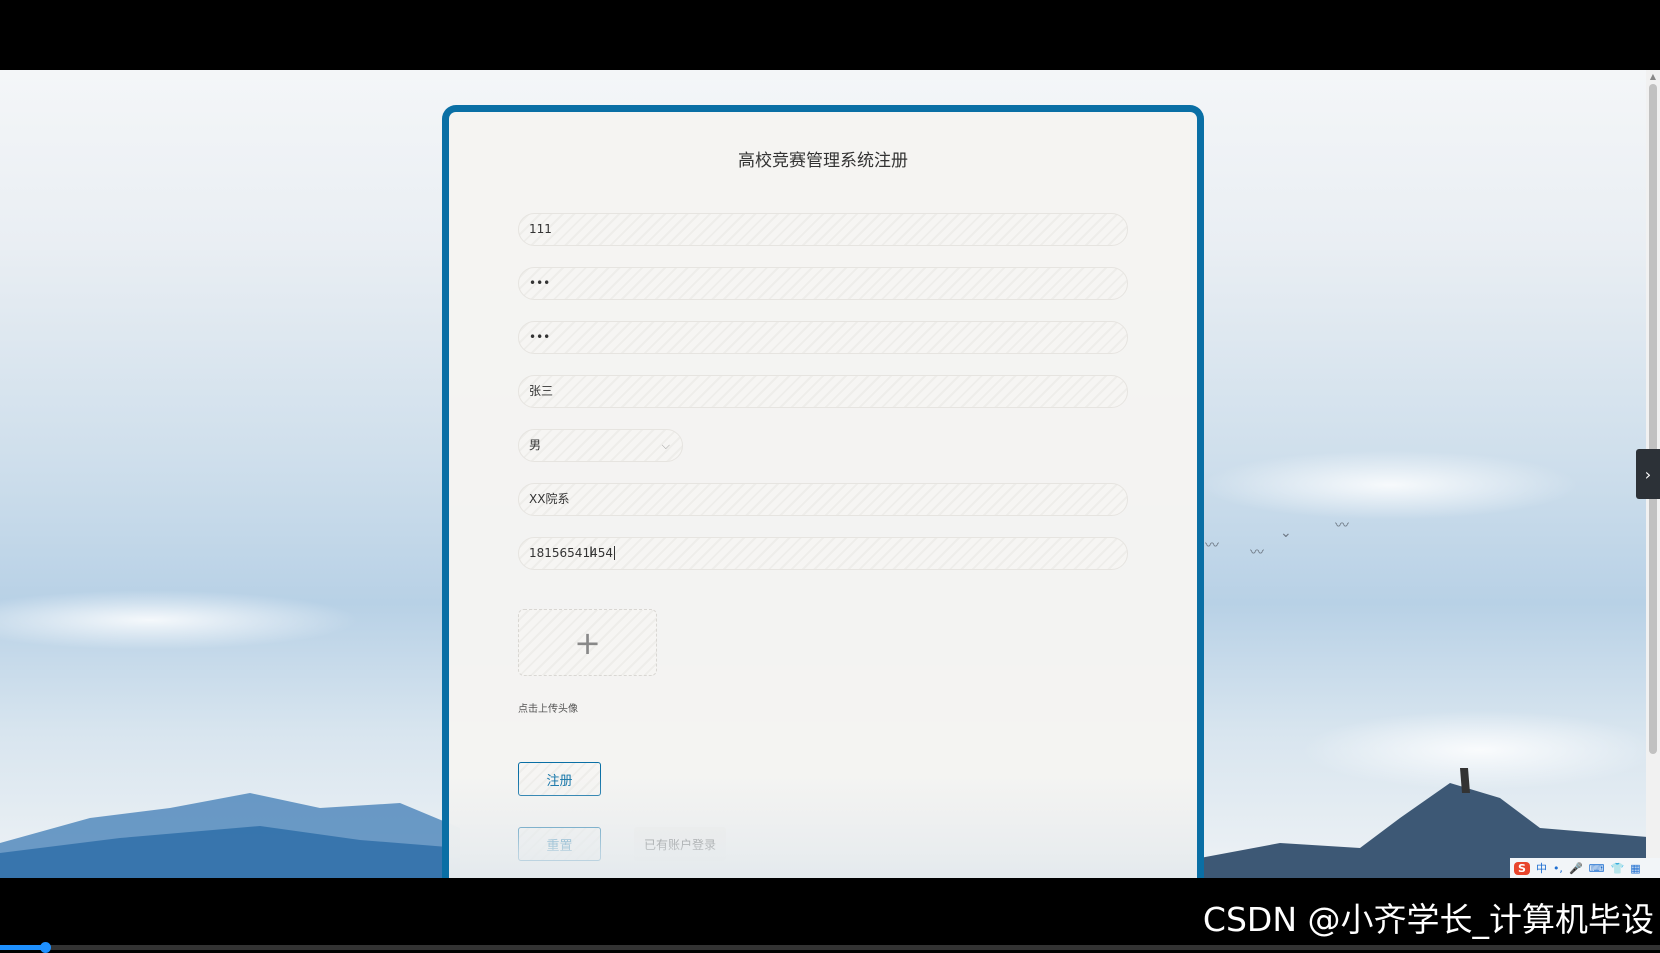 The height and width of the screenshot is (953, 1660). I want to click on login-link: 已有账户登录, so click(680, 844).